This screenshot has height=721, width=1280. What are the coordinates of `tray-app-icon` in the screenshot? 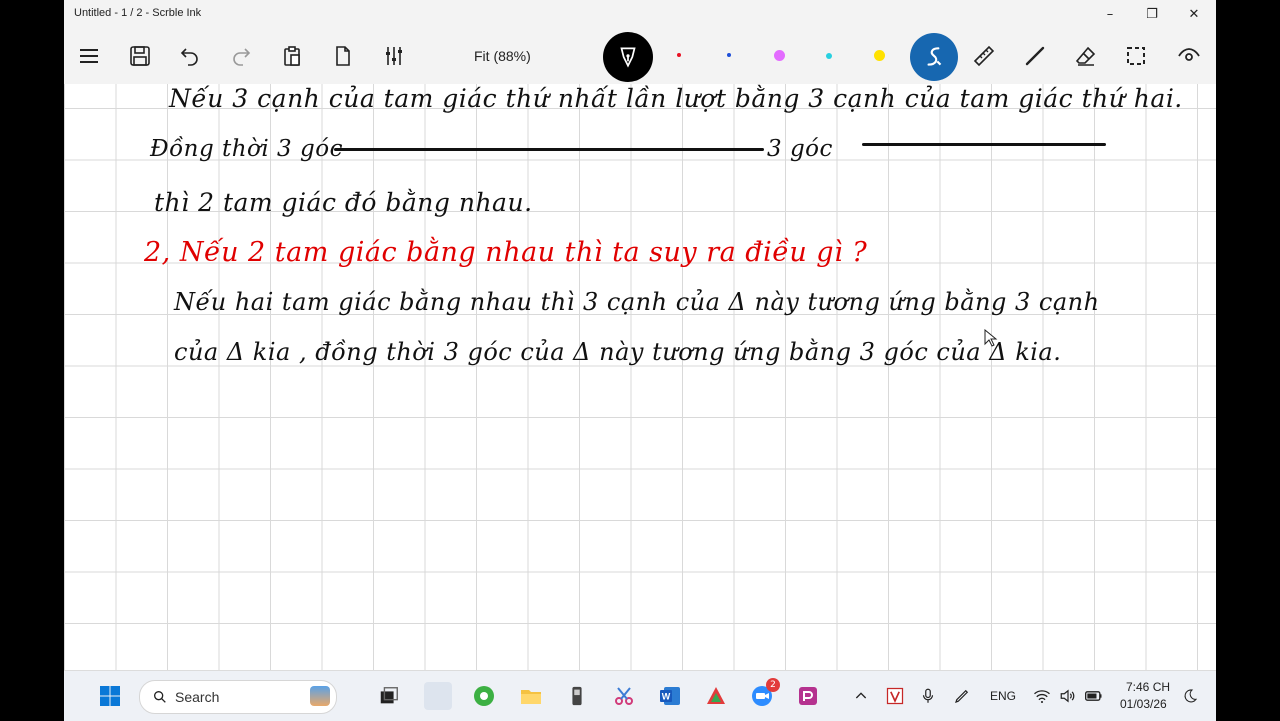 It's located at (895, 696).